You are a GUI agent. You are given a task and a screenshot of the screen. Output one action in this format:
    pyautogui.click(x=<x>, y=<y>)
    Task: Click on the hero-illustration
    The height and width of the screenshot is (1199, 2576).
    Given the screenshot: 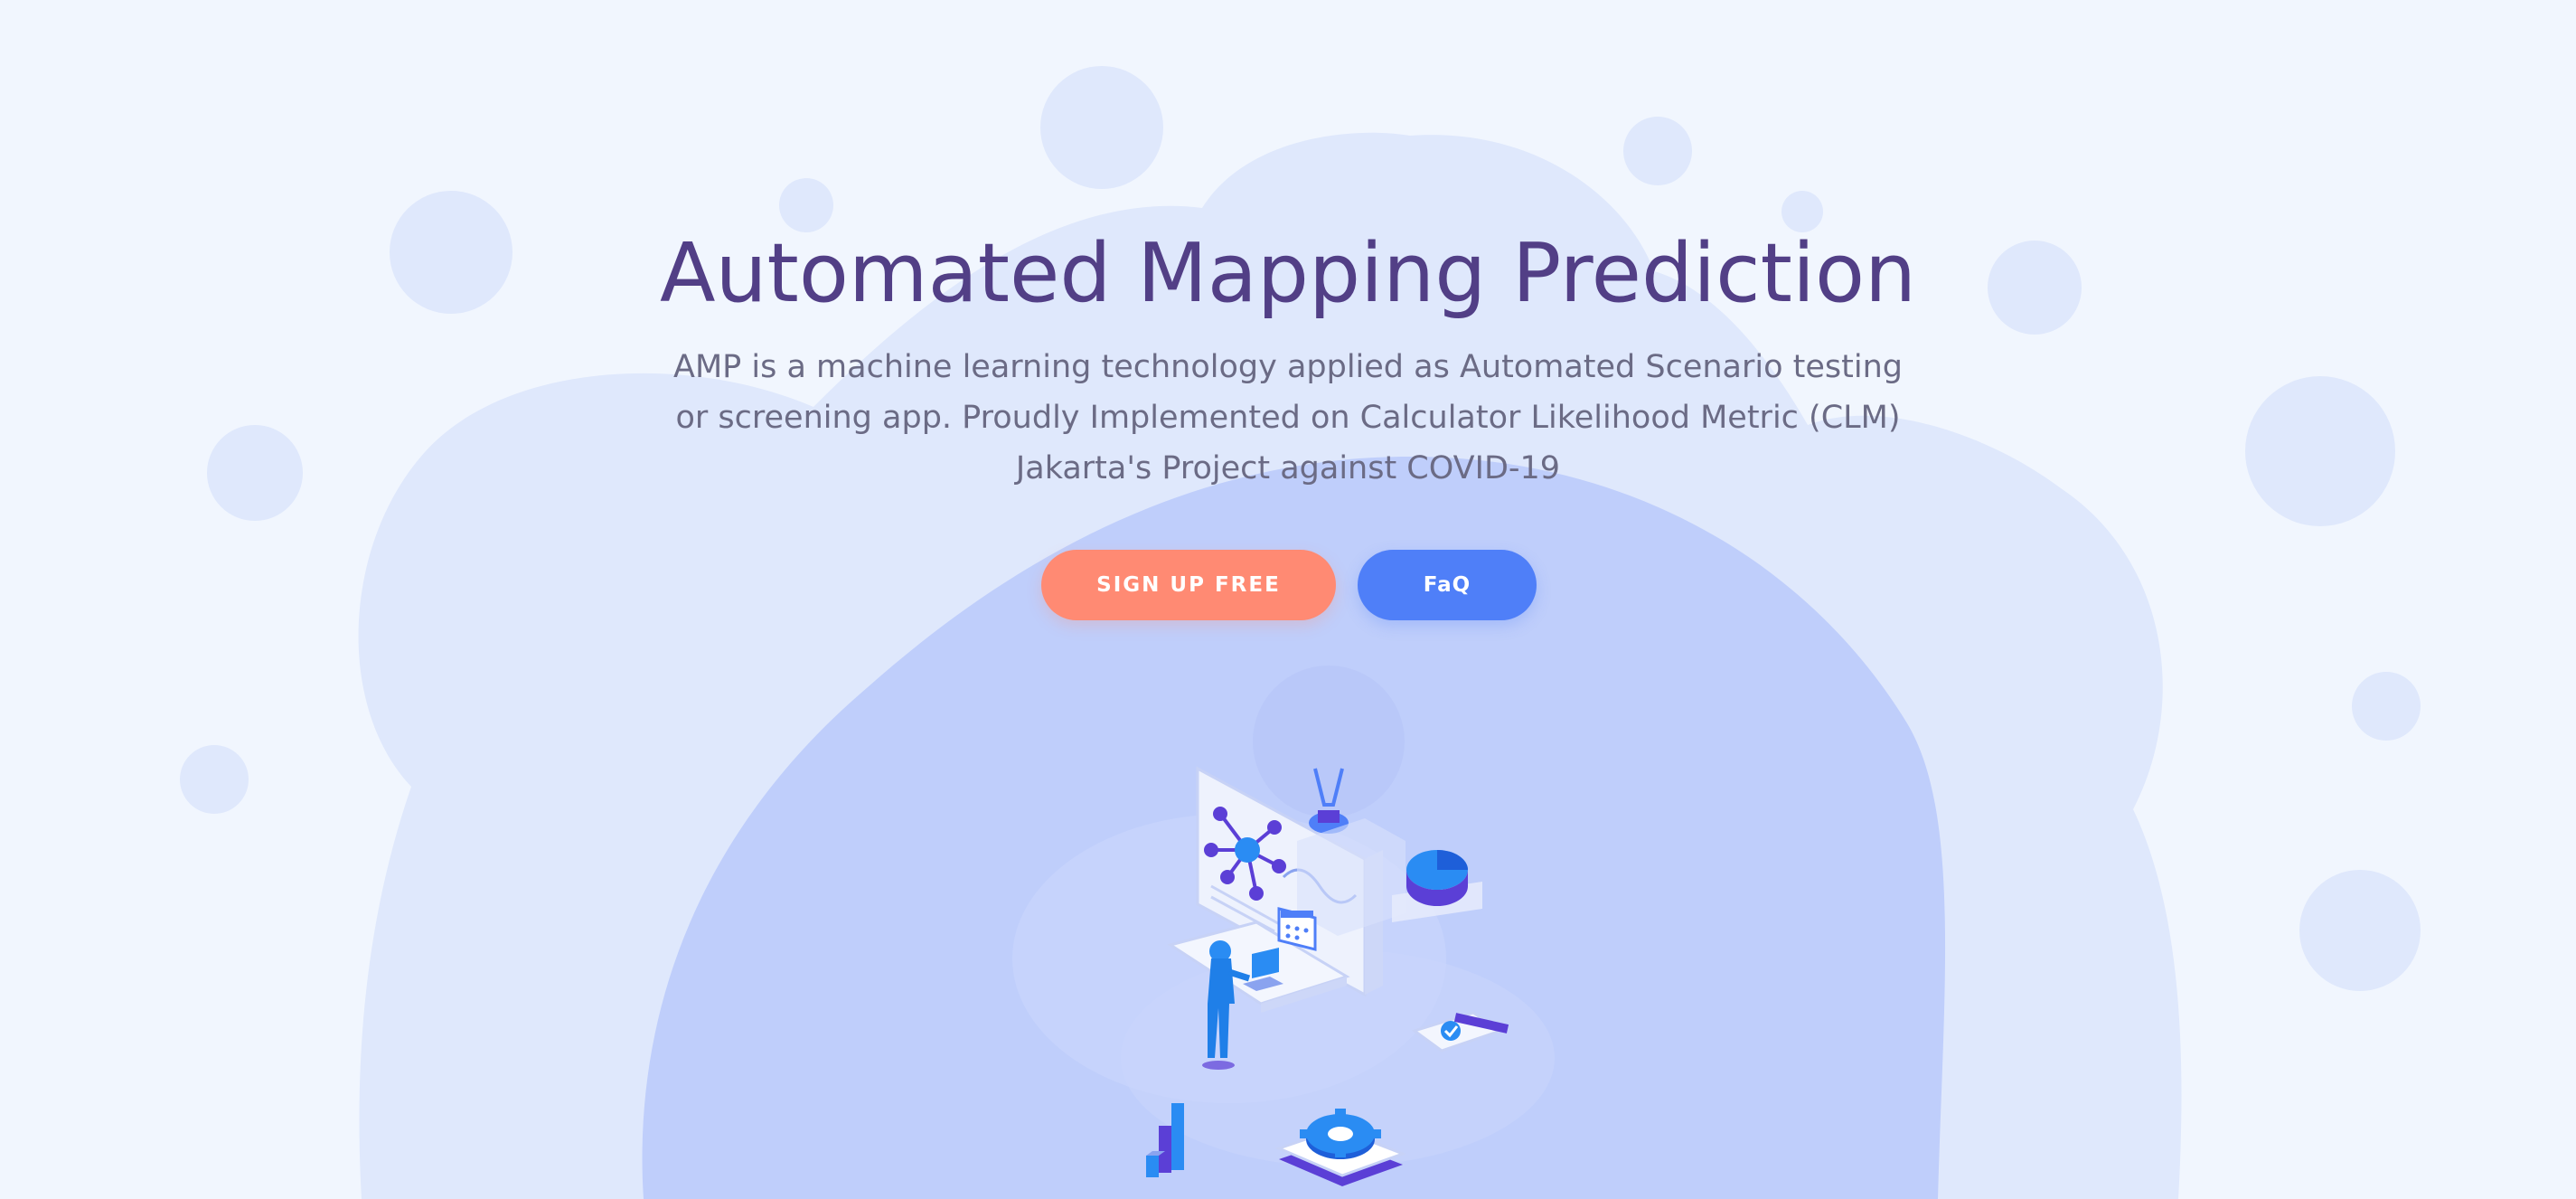 What is the action you would take?
    pyautogui.click(x=1283, y=926)
    